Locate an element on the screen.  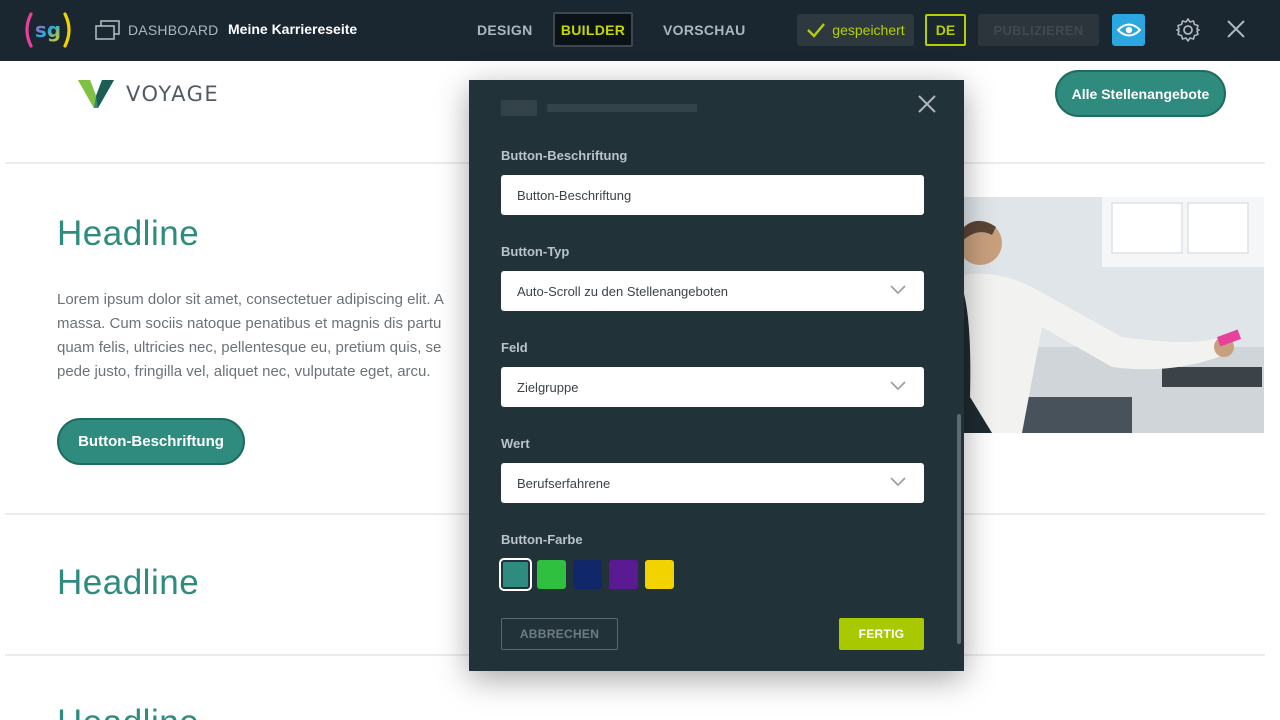
gear-icon is located at coordinates (1188, 32).